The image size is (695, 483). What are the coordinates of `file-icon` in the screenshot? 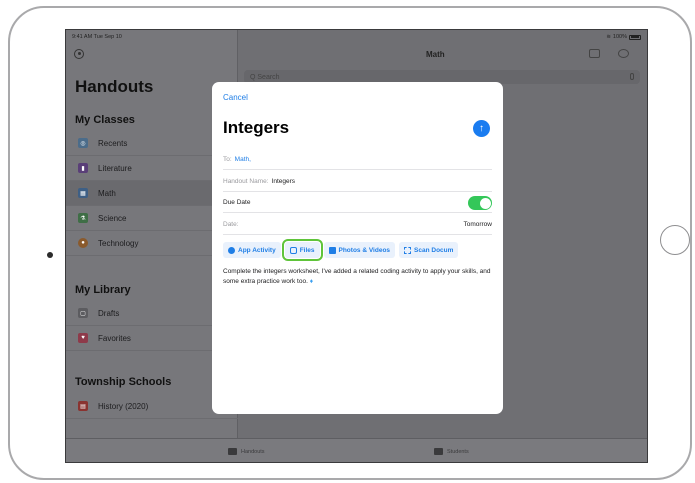 It's located at (293, 250).